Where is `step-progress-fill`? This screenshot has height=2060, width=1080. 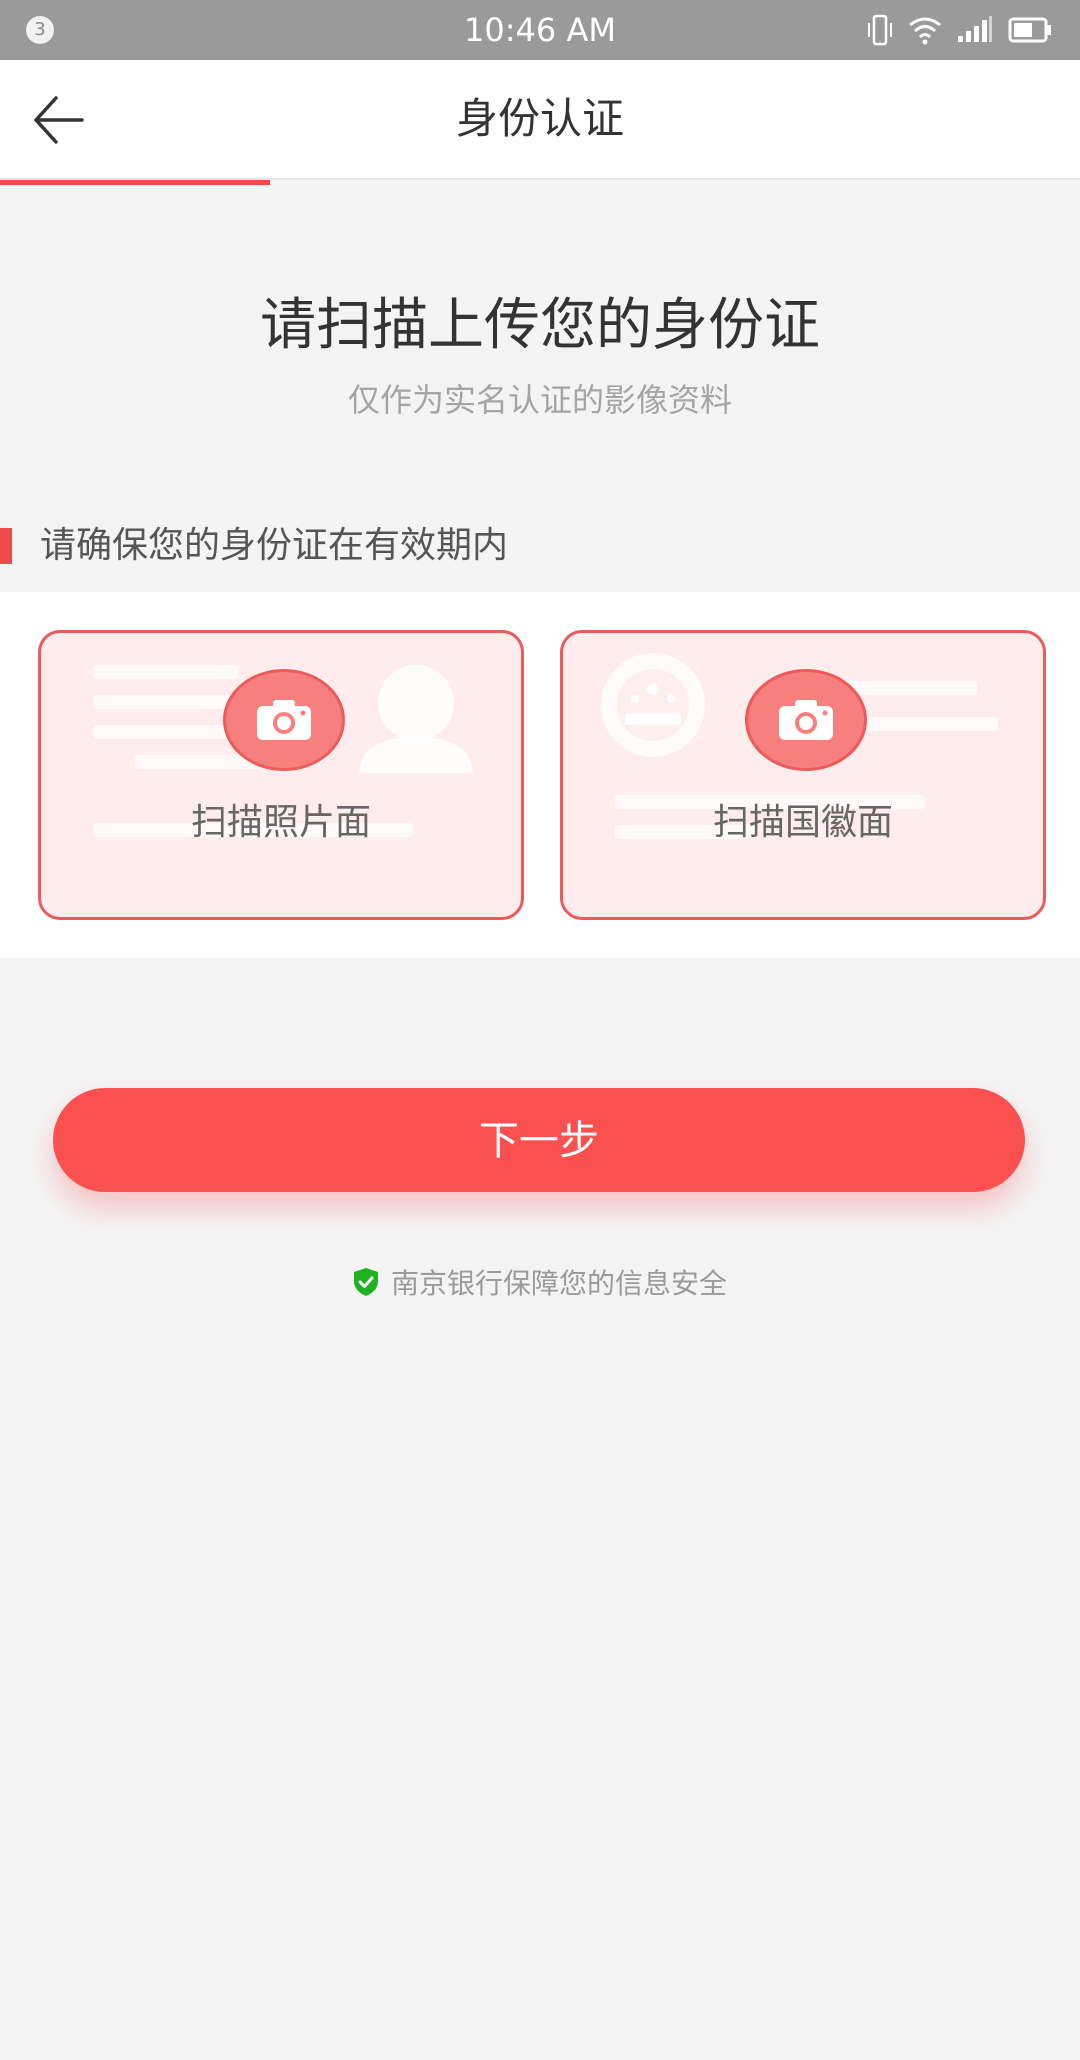
step-progress-fill is located at coordinates (135, 182).